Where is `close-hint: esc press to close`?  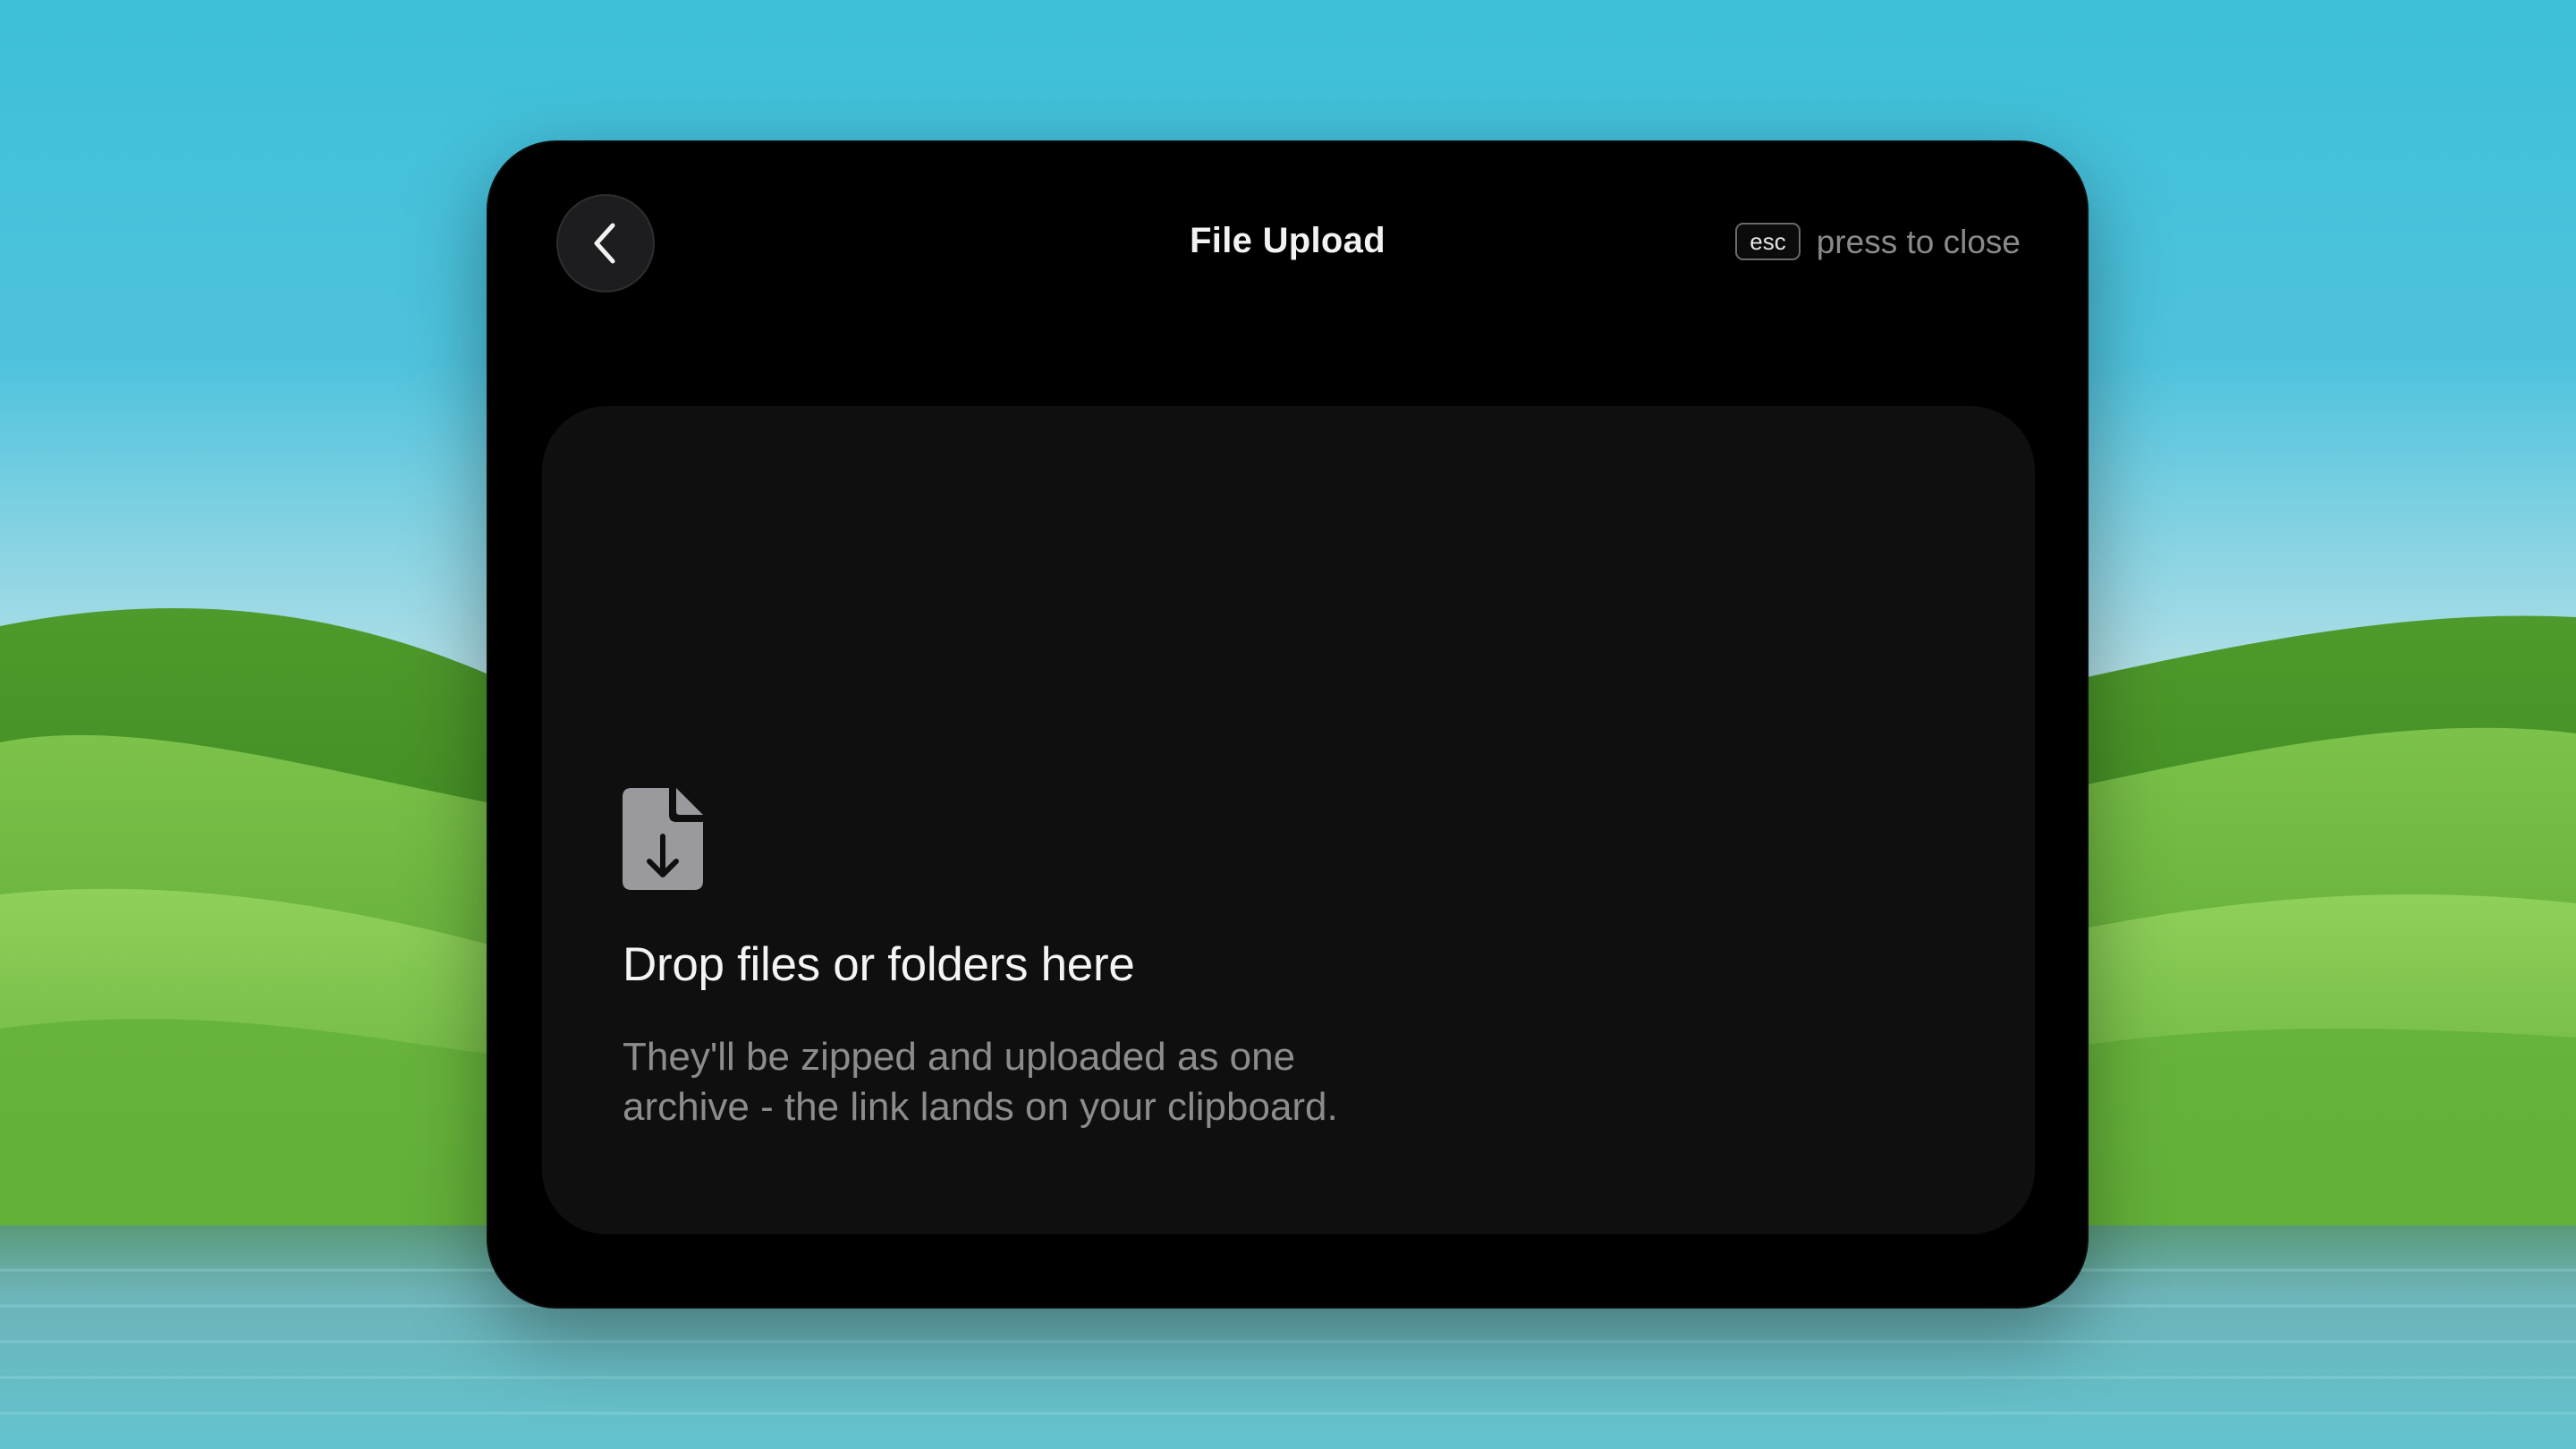
close-hint: esc press to close is located at coordinates (1878, 241).